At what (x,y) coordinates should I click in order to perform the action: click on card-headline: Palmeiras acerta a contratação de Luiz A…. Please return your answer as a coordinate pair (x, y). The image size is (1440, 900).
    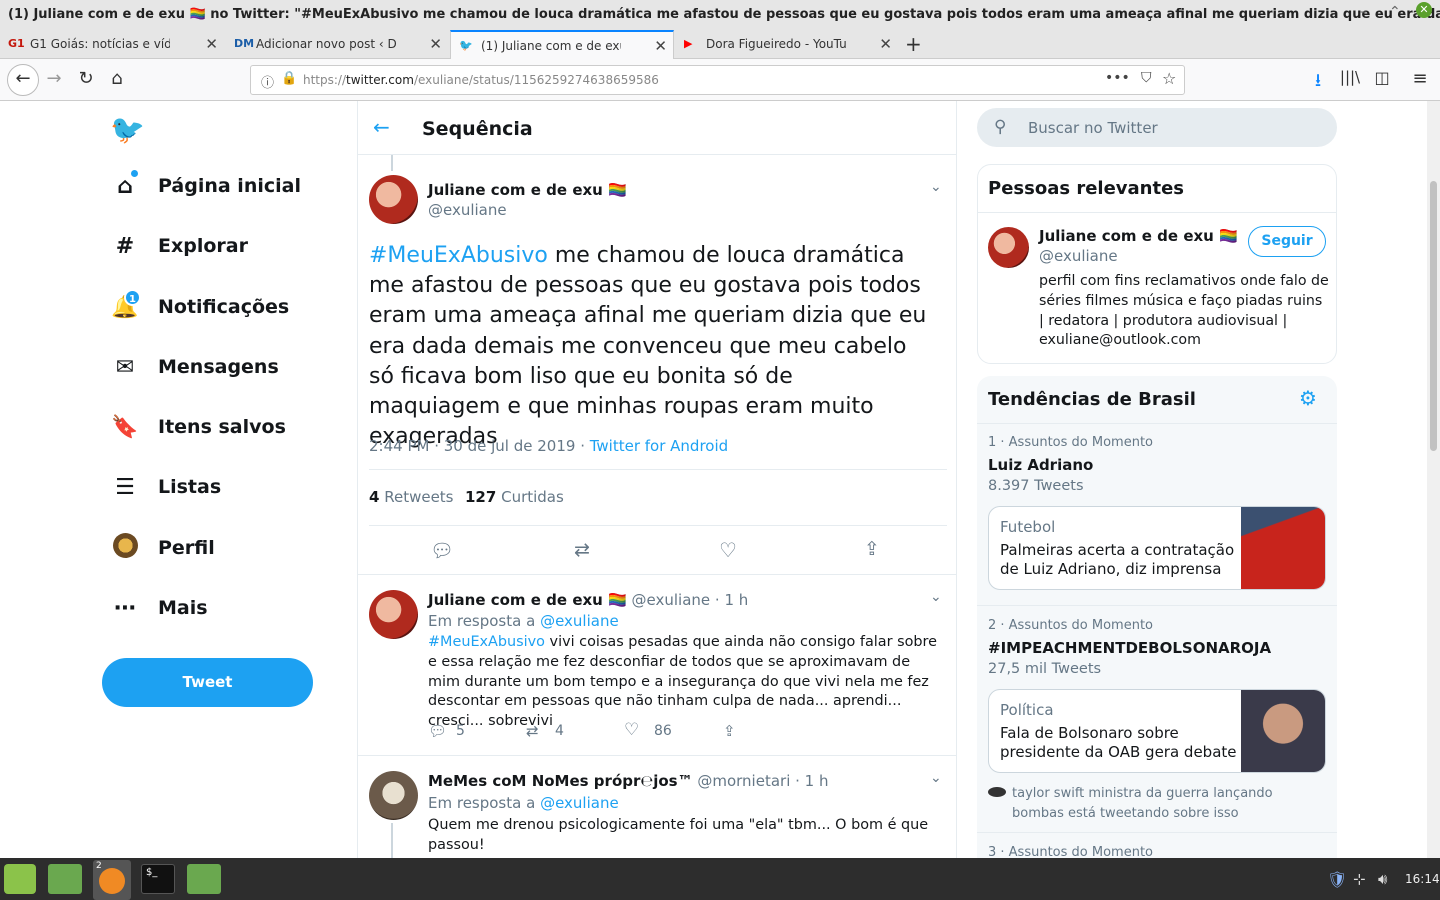
    Looking at the image, I should click on (1117, 559).